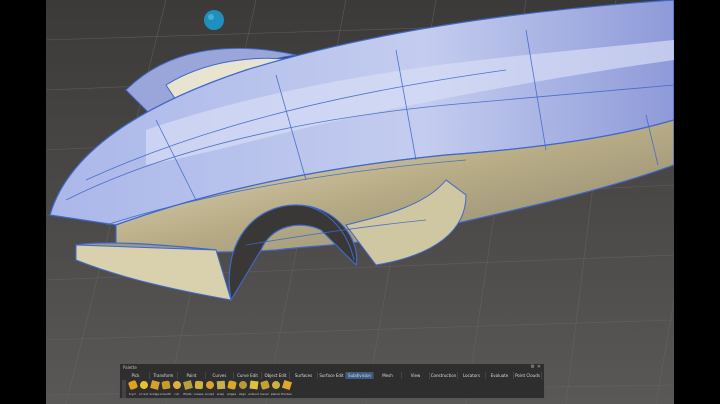  What do you see at coordinates (166, 394) in the screenshot?
I see `tool-label: smooth` at bounding box center [166, 394].